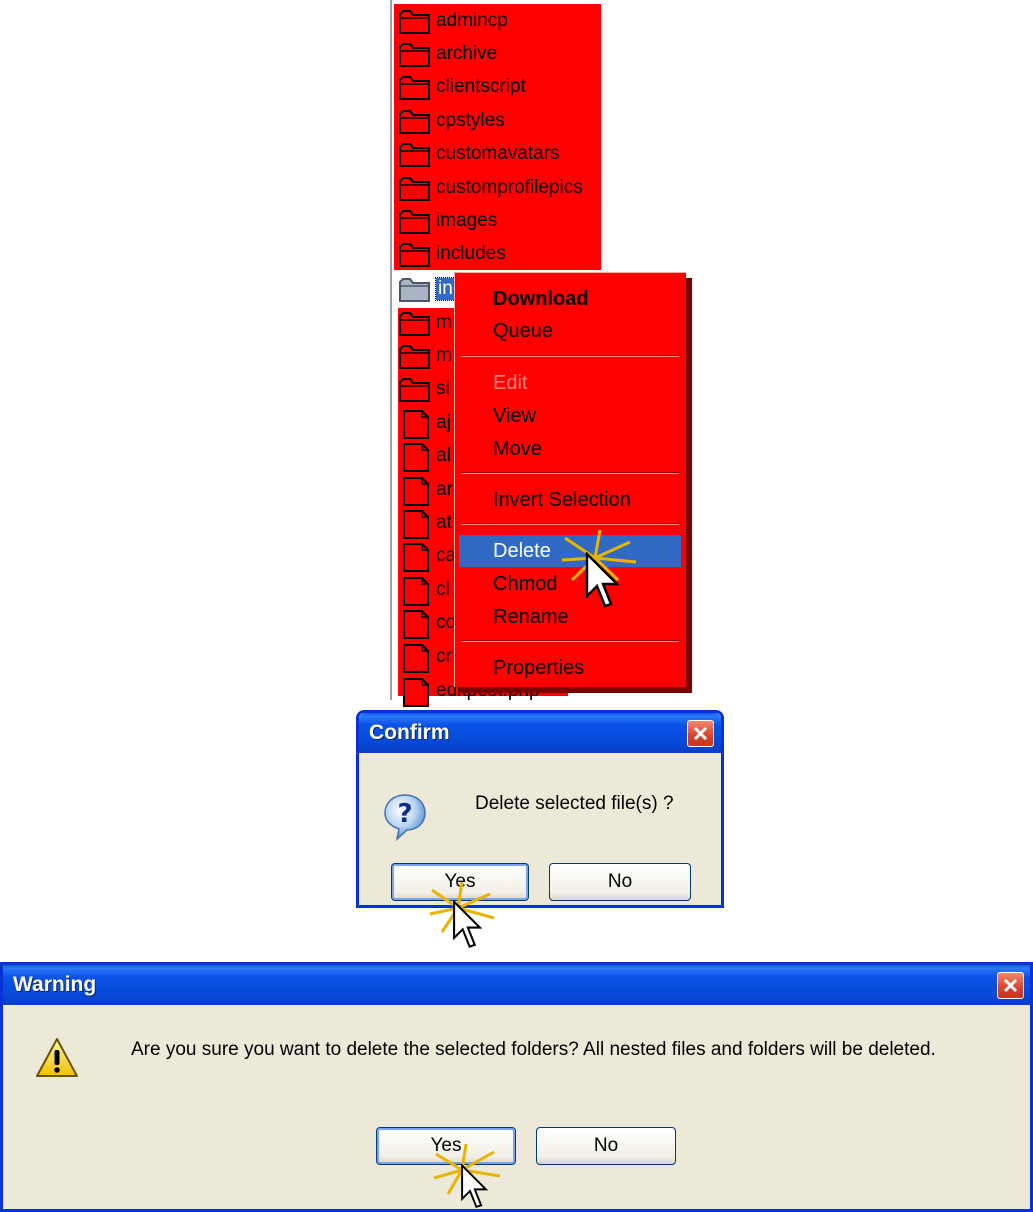  I want to click on menu-item-queue: Queue, so click(570, 331).